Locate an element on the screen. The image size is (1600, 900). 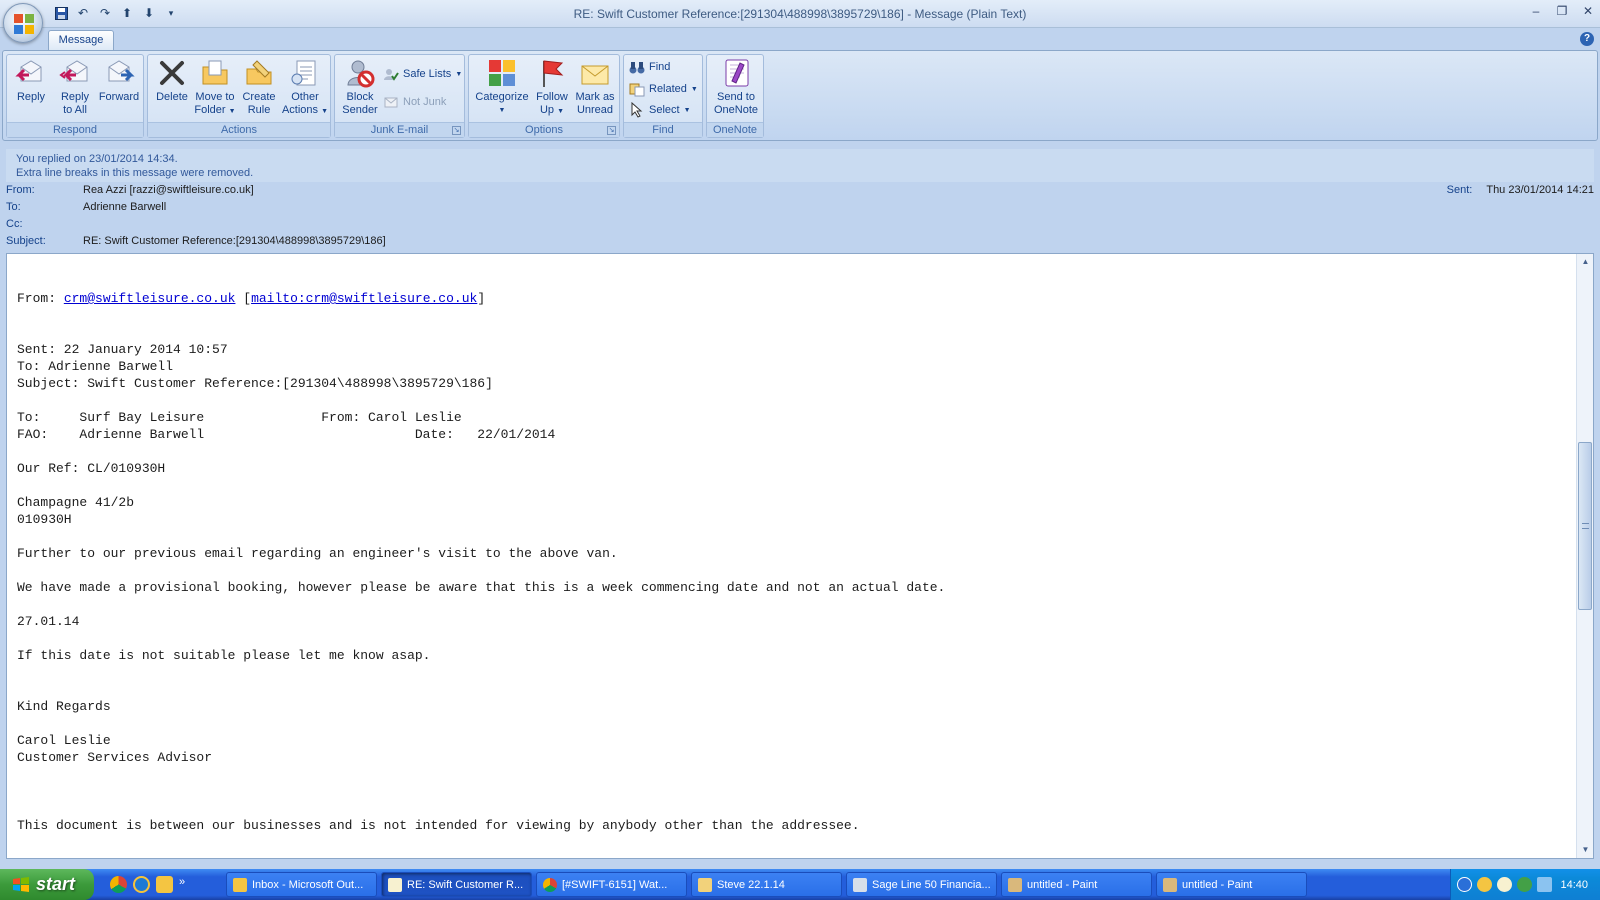
other-actions-button: Other Actions ▼ is located at coordinates (305, 89).